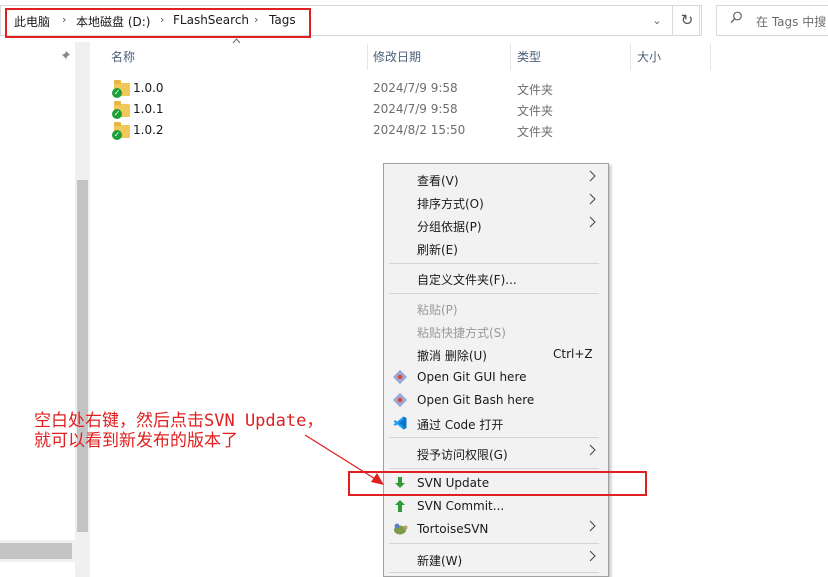 The image size is (828, 577). Describe the element at coordinates (472, 377) in the screenshot. I see `menu-item-open-git-gui: Open Git GUI here` at that location.